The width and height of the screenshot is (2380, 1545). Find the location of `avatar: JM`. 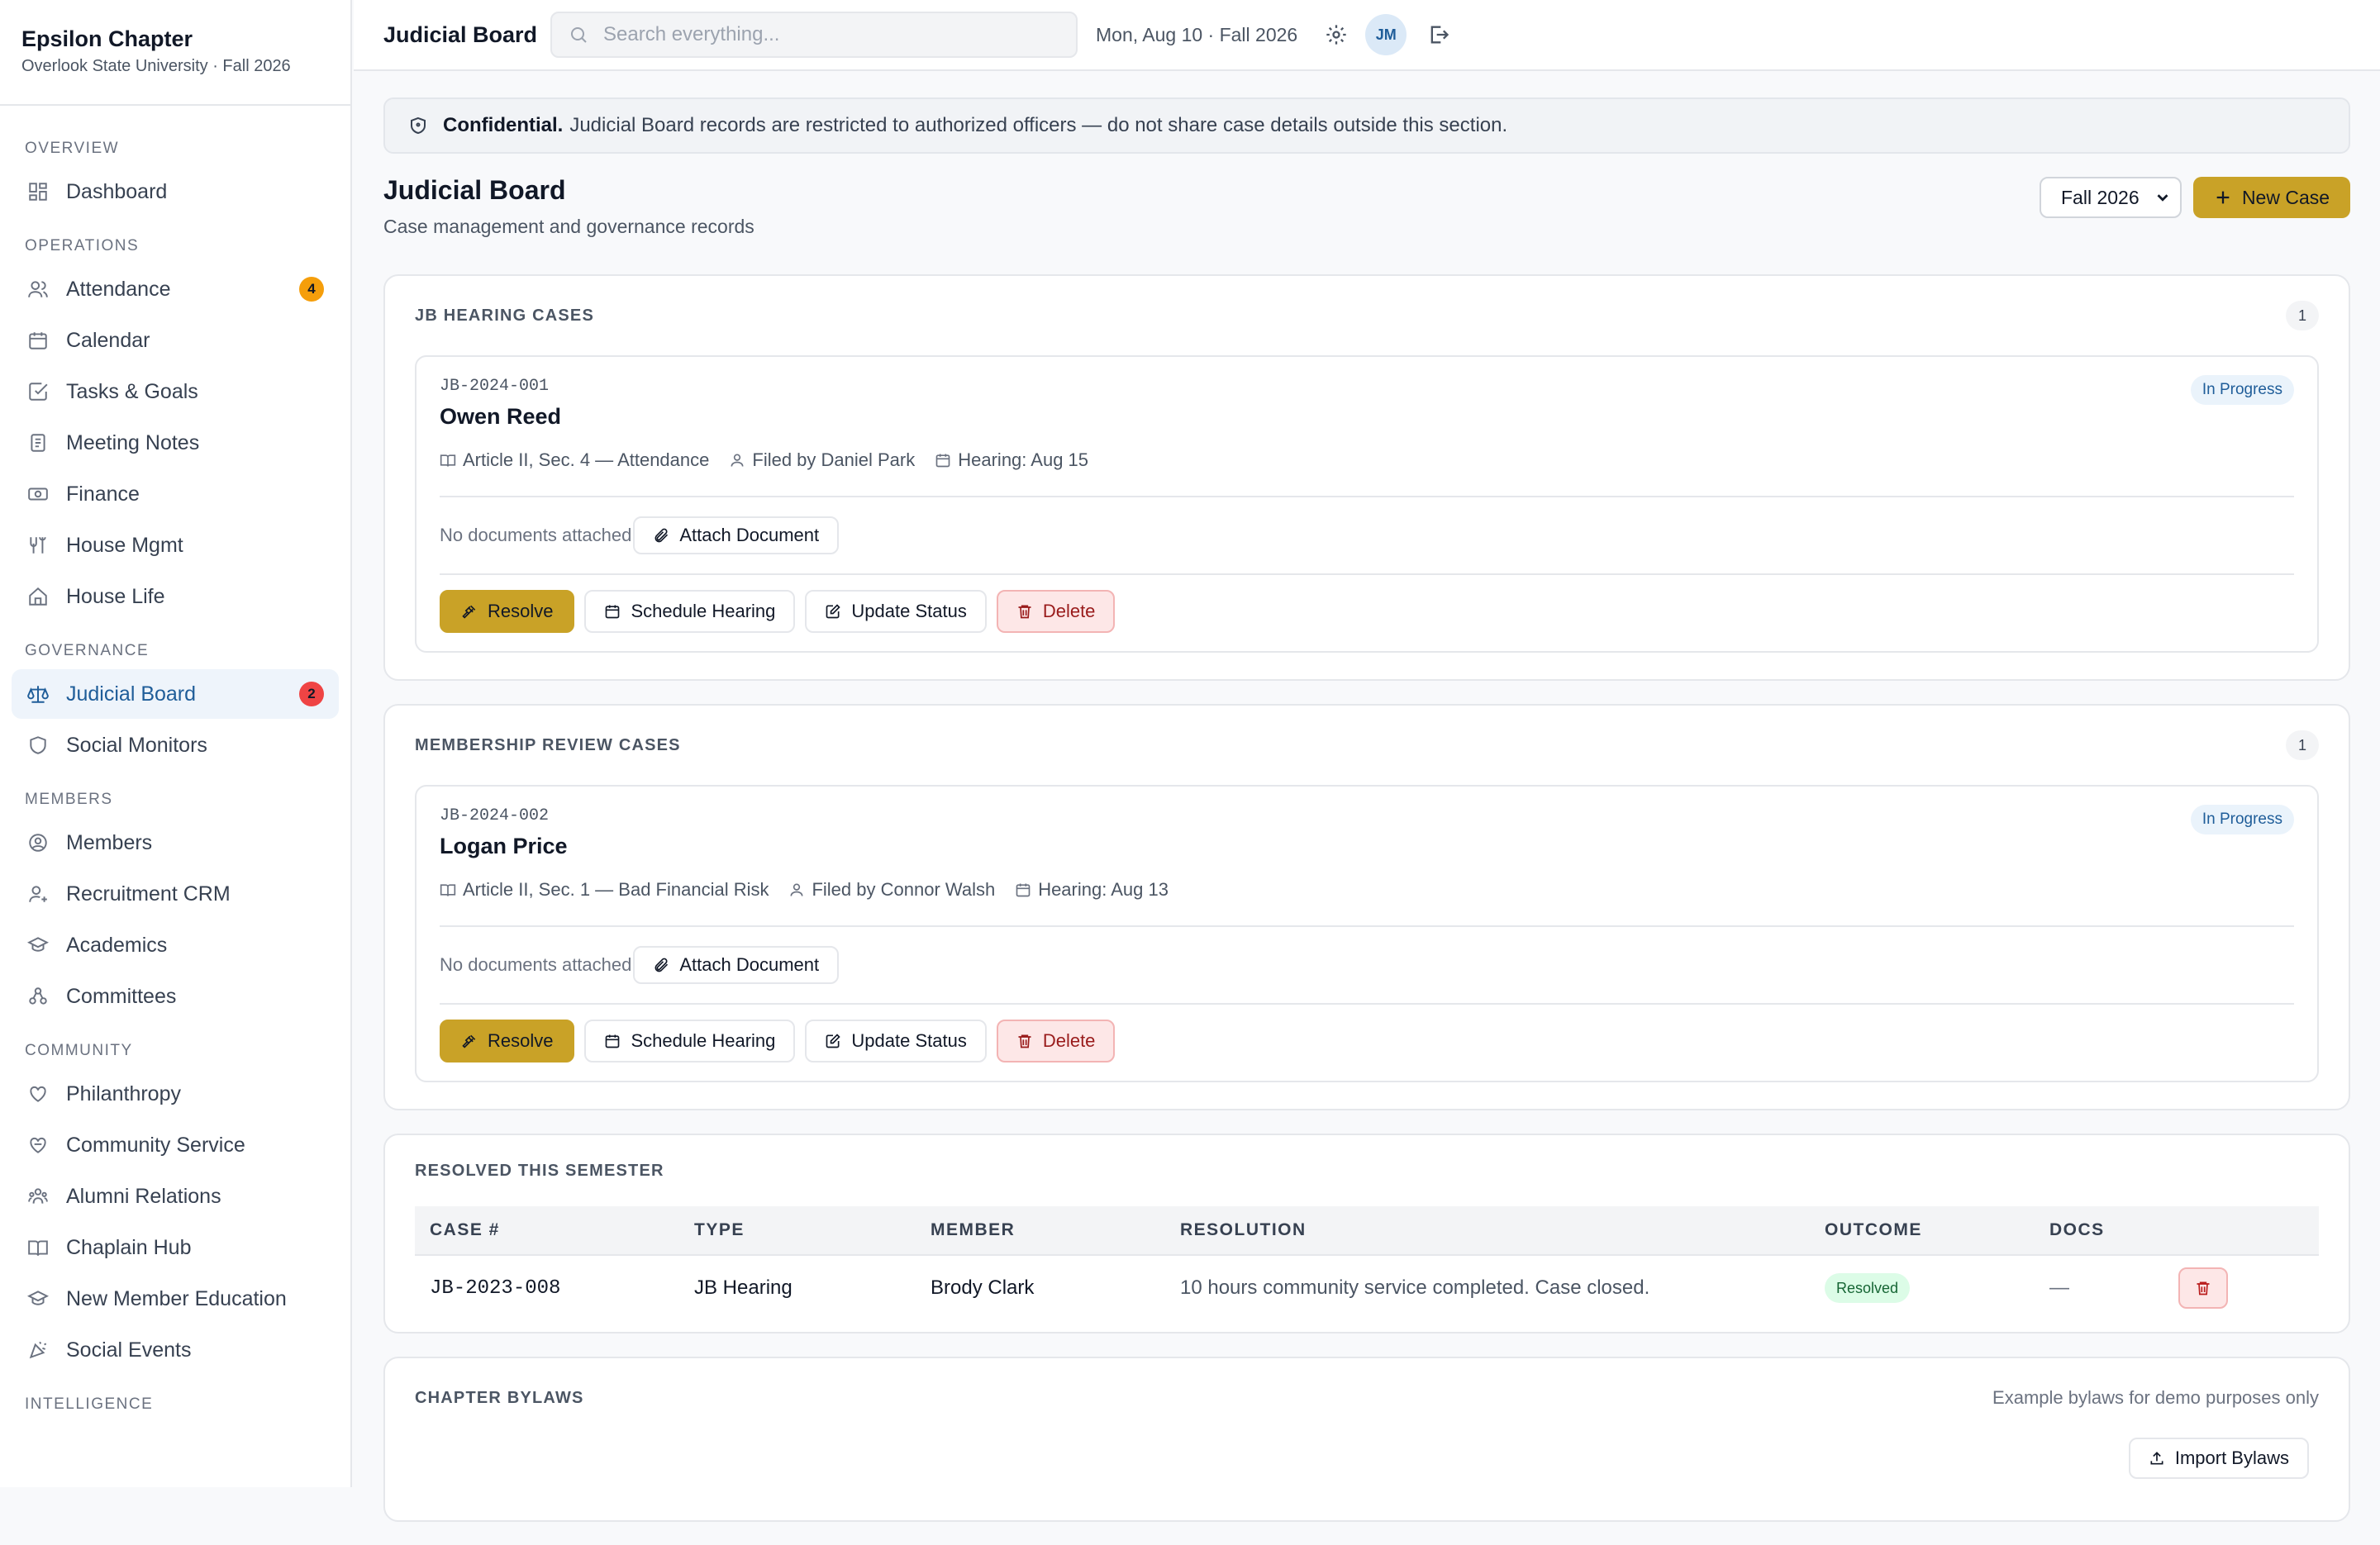

avatar: JM is located at coordinates (1386, 34).